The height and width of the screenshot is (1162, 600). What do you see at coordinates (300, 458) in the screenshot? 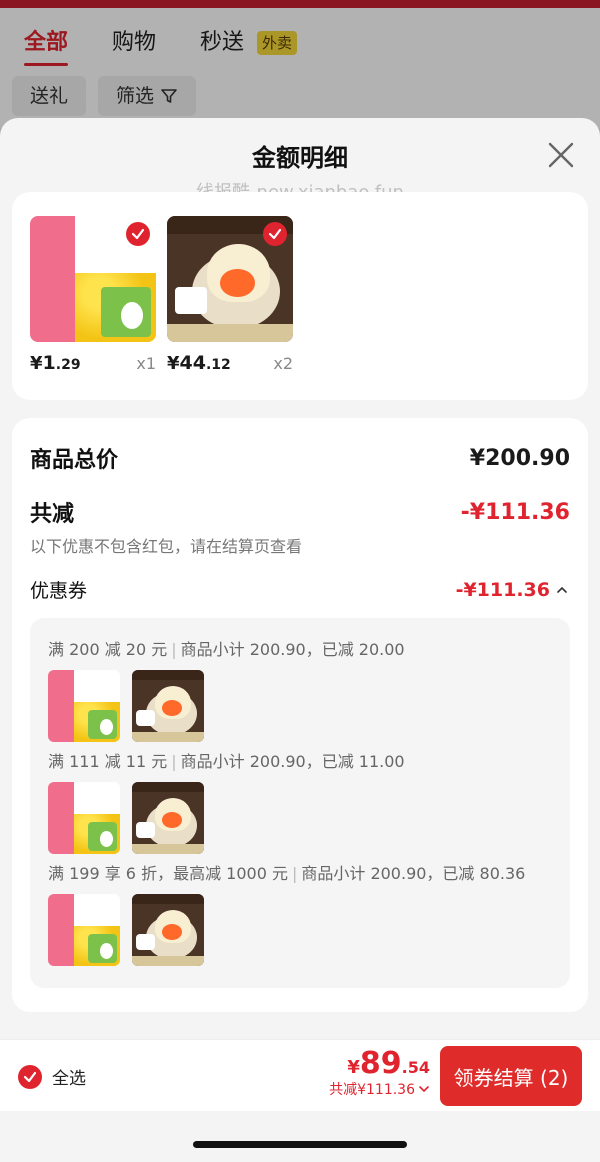
I see `total-price-row: 商品总价 ¥200.90` at bounding box center [300, 458].